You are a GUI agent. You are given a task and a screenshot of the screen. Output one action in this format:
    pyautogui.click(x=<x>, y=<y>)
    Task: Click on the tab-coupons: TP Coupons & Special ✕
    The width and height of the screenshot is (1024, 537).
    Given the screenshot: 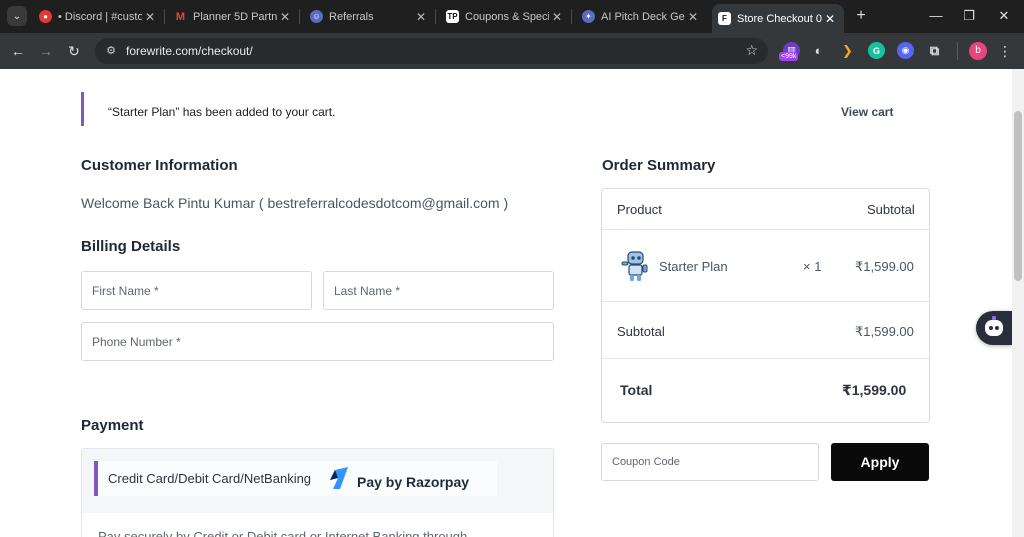 What is the action you would take?
    pyautogui.click(x=506, y=16)
    